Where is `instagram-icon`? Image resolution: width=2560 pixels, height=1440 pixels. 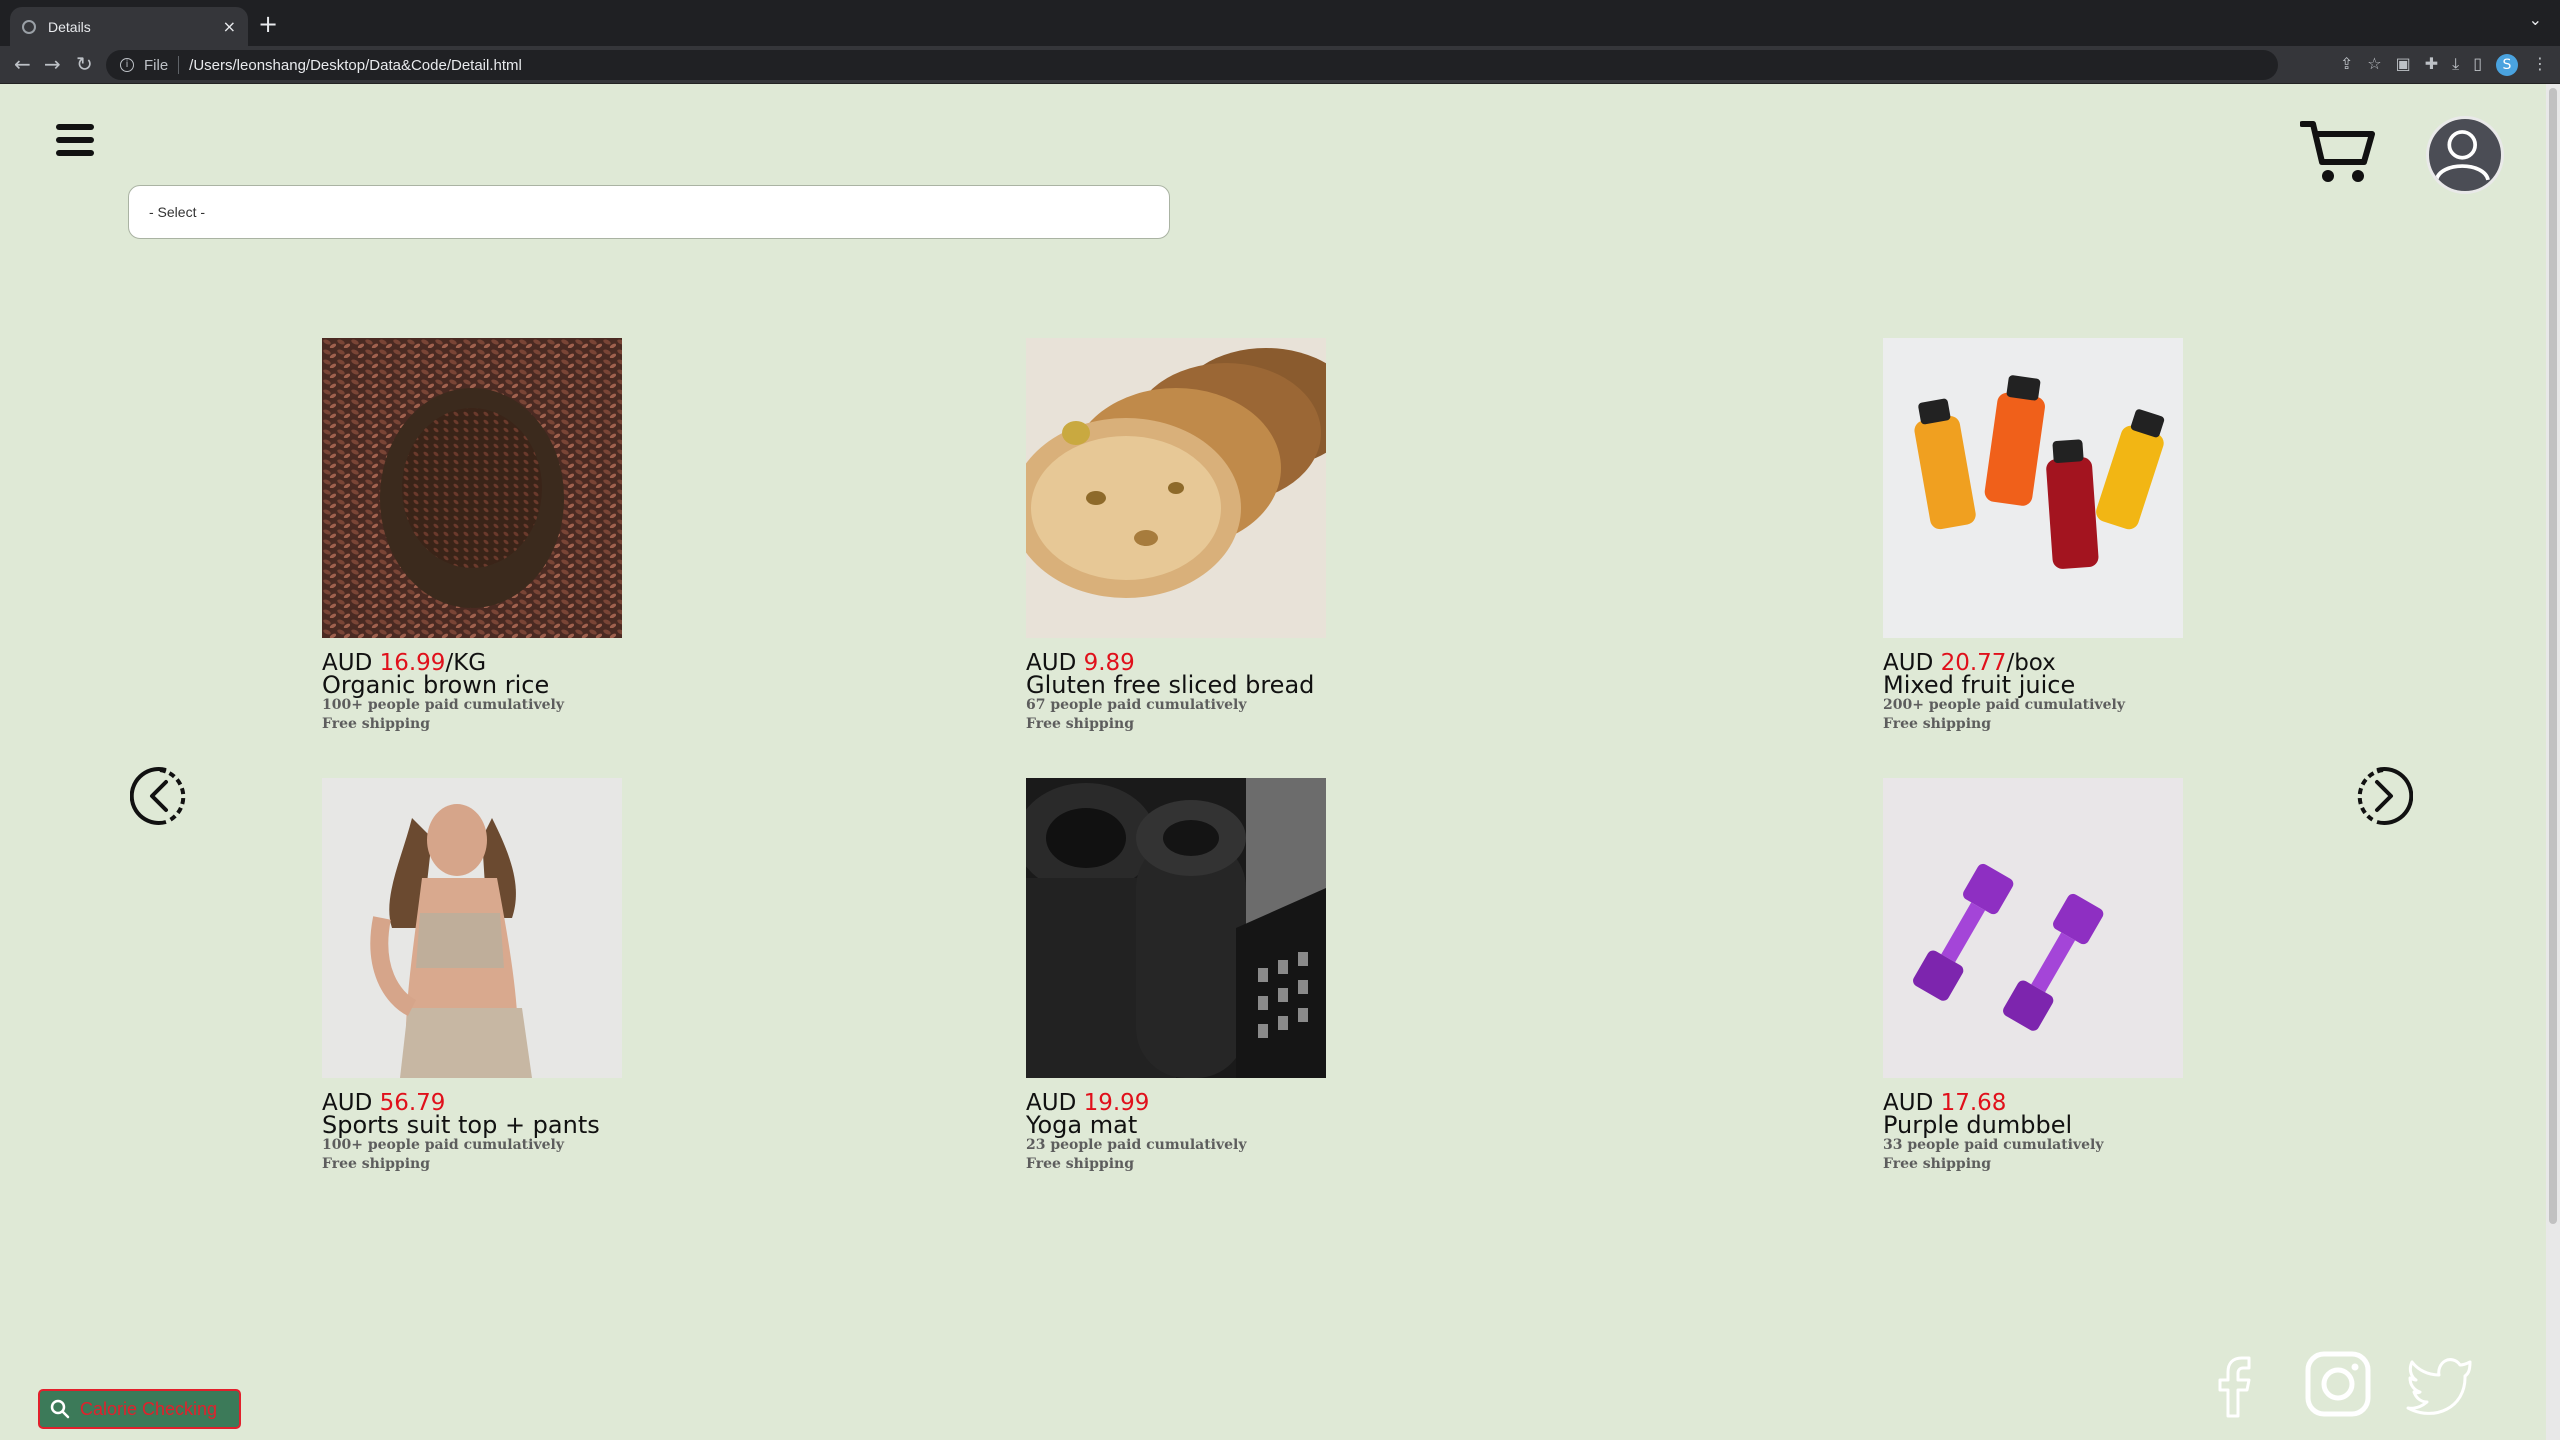
instagram-icon is located at coordinates (2338, 1384).